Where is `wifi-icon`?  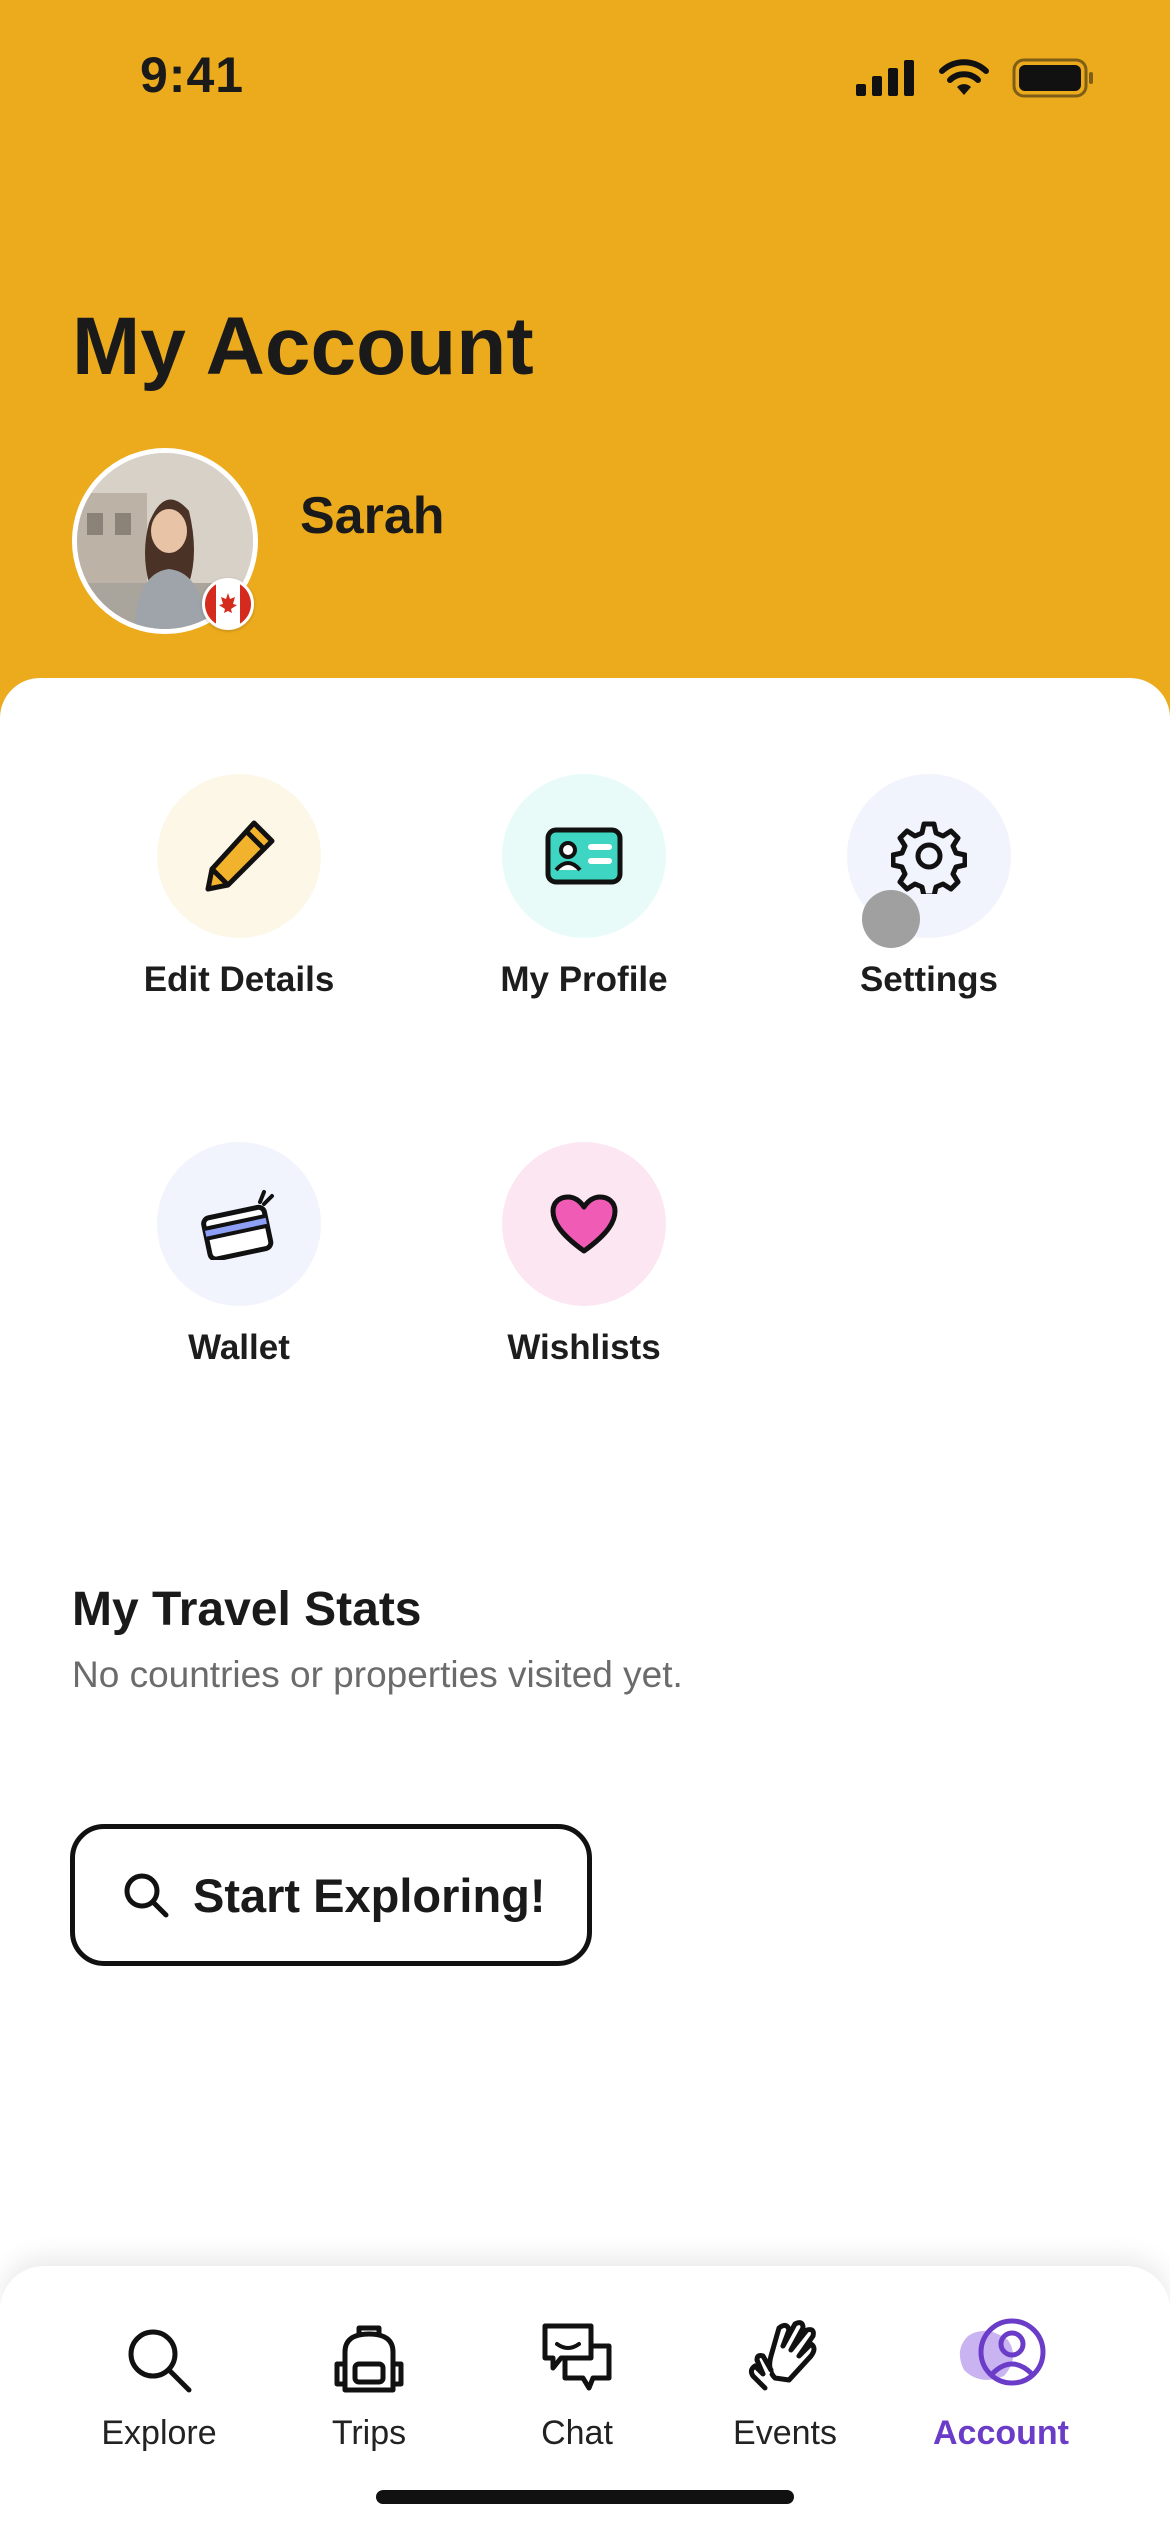 wifi-icon is located at coordinates (964, 77).